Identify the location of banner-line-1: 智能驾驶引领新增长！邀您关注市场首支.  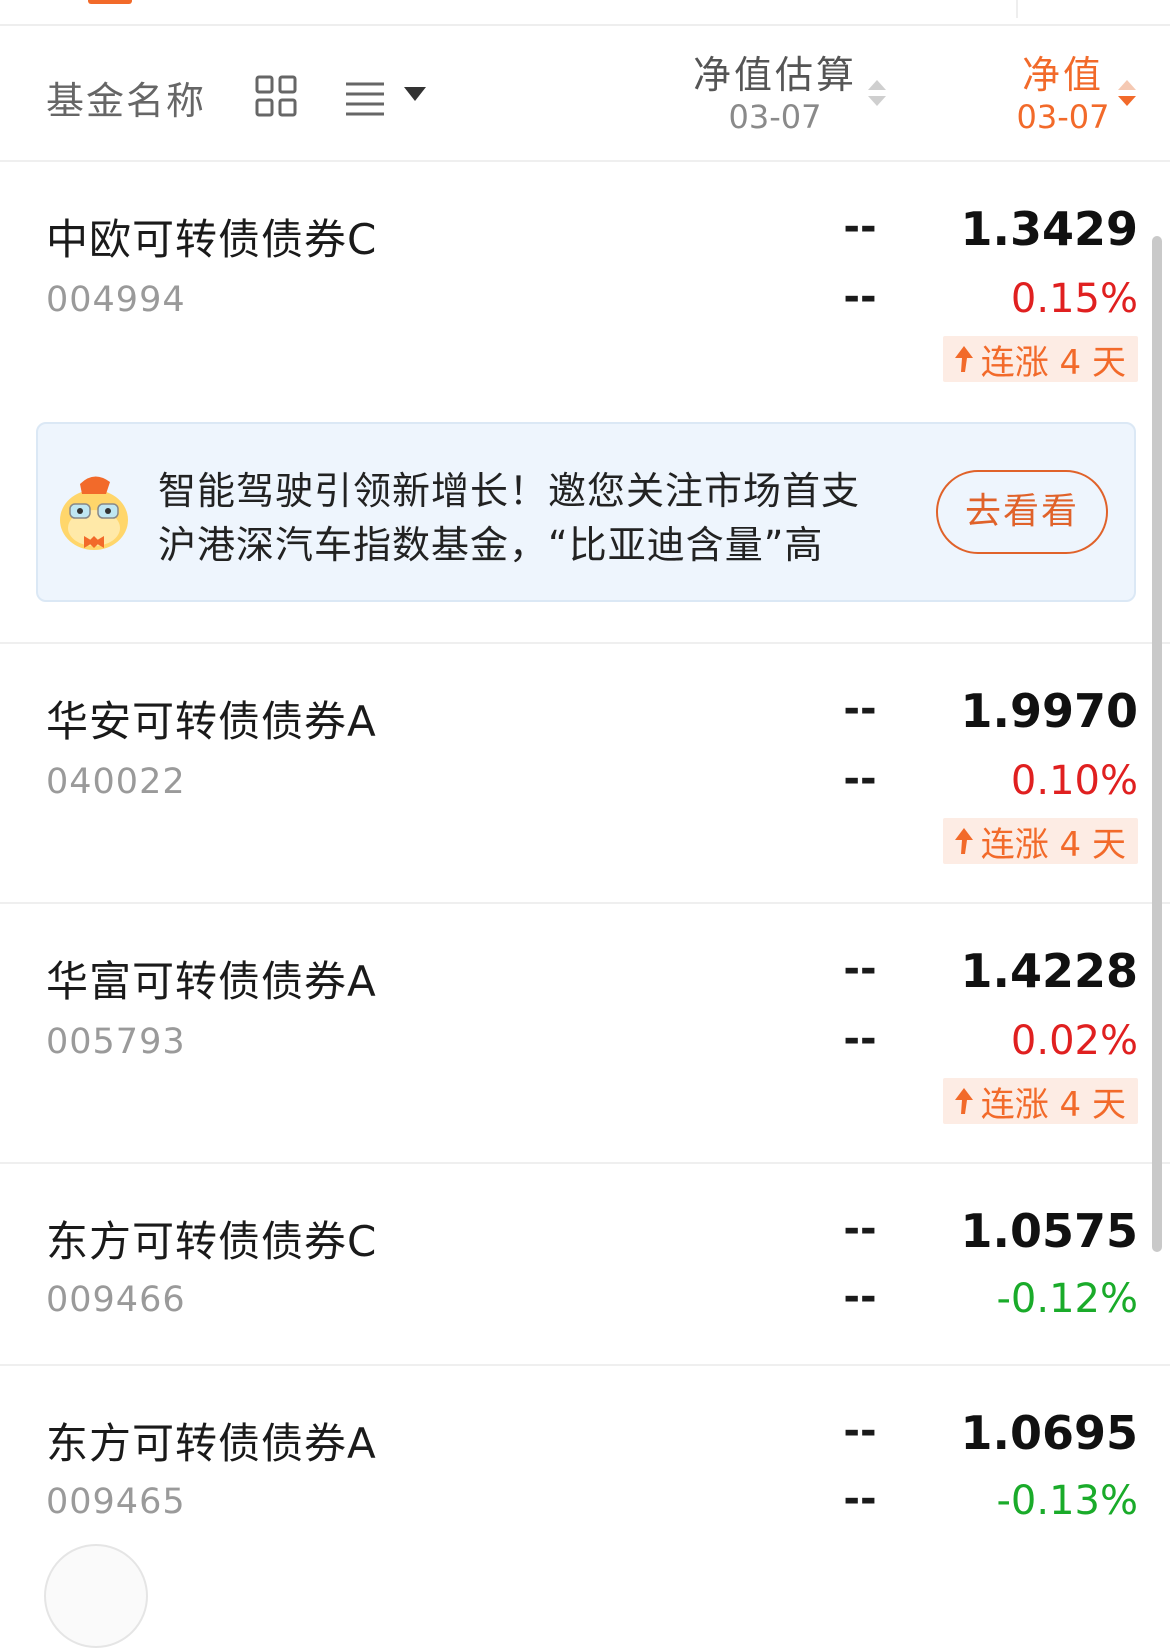
(509, 491).